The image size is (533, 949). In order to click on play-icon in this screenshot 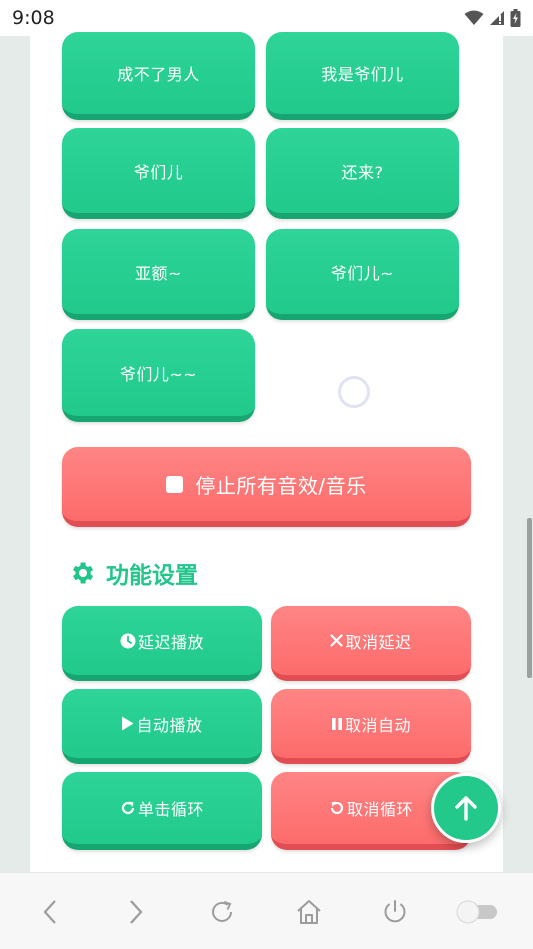, I will do `click(127, 723)`.